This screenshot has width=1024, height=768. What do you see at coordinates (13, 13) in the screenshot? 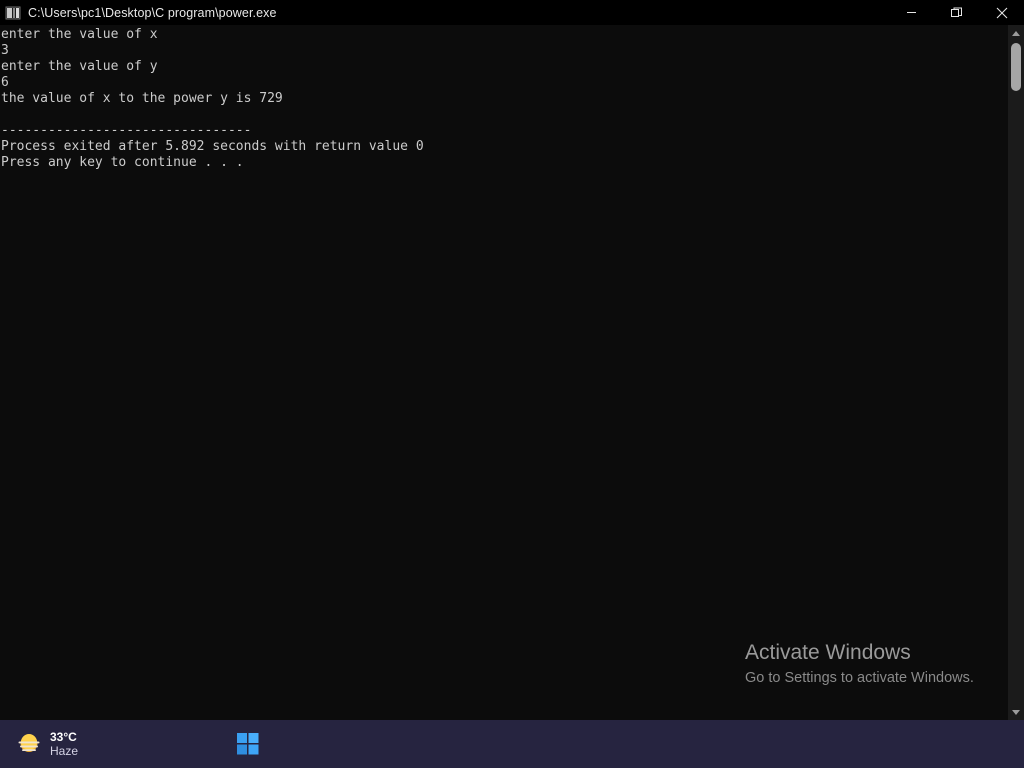
I see `console-app-icon` at bounding box center [13, 13].